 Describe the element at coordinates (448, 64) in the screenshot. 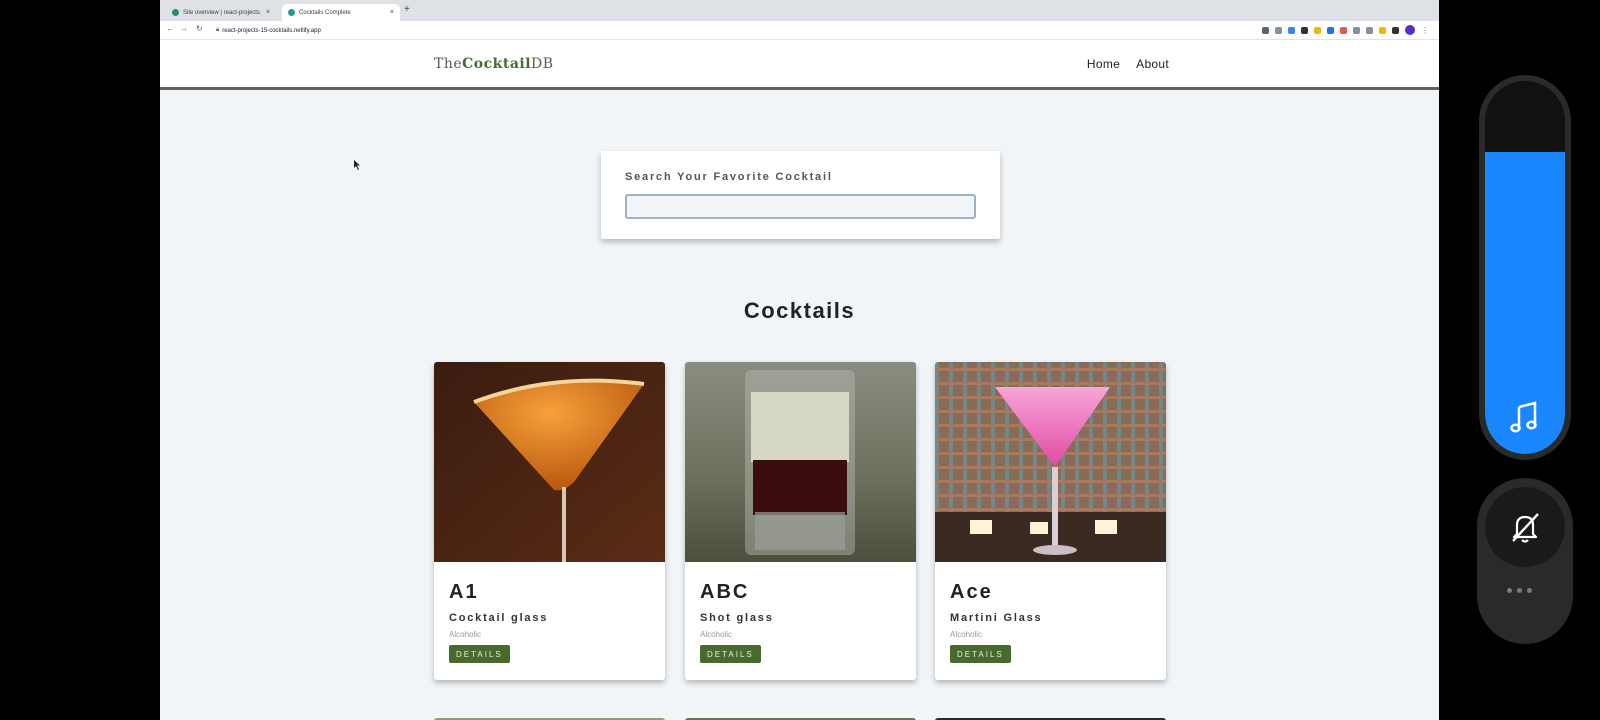

I see `logo-prefix: The` at that location.